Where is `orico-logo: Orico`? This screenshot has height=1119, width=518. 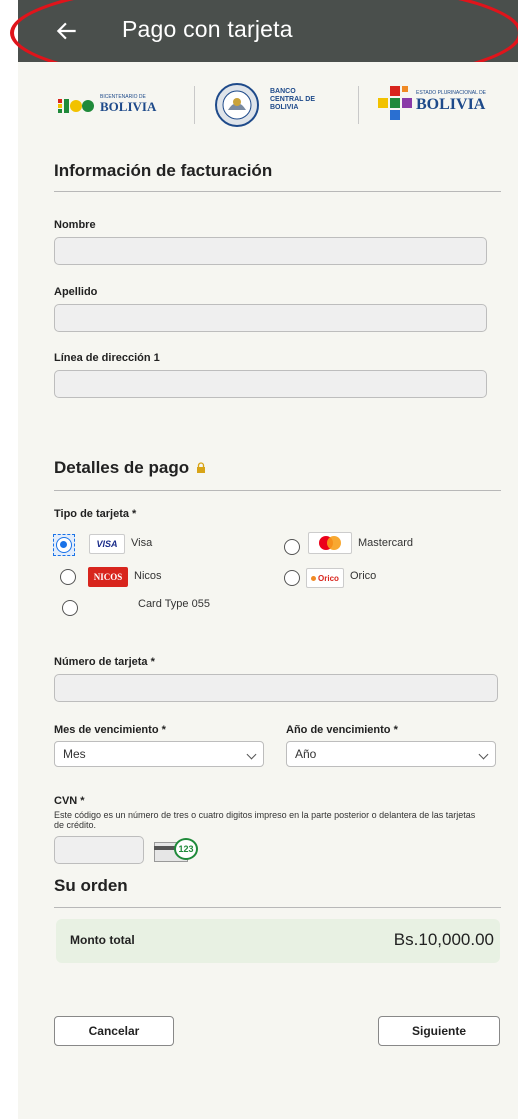
orico-logo: Orico is located at coordinates (325, 578).